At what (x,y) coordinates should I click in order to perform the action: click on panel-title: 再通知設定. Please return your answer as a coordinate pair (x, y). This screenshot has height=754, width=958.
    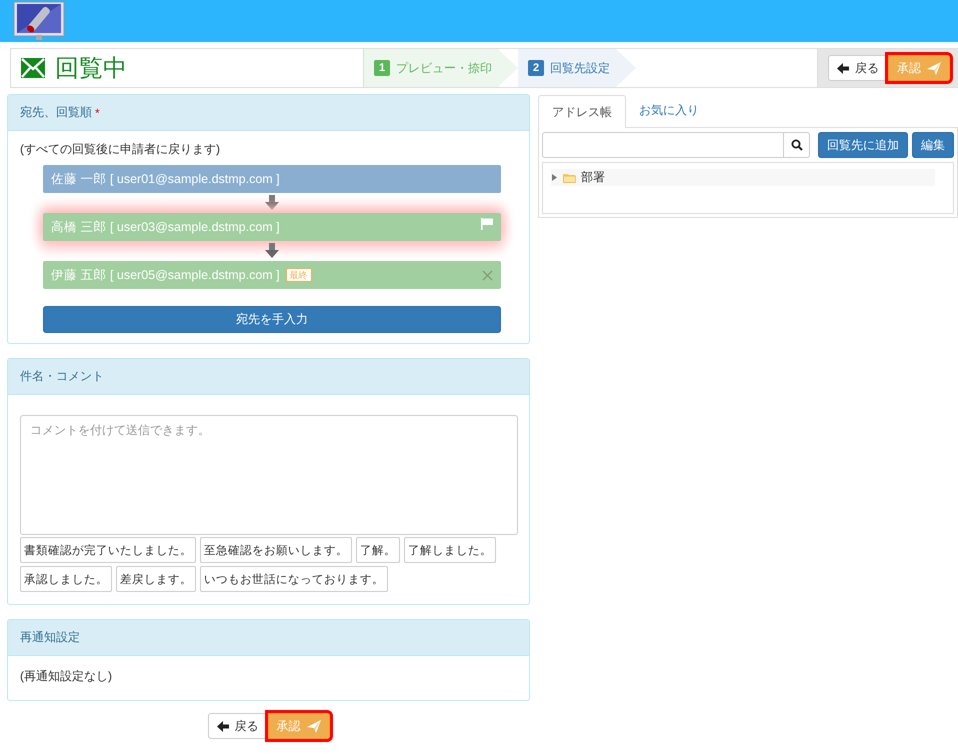
    Looking at the image, I should click on (50, 637).